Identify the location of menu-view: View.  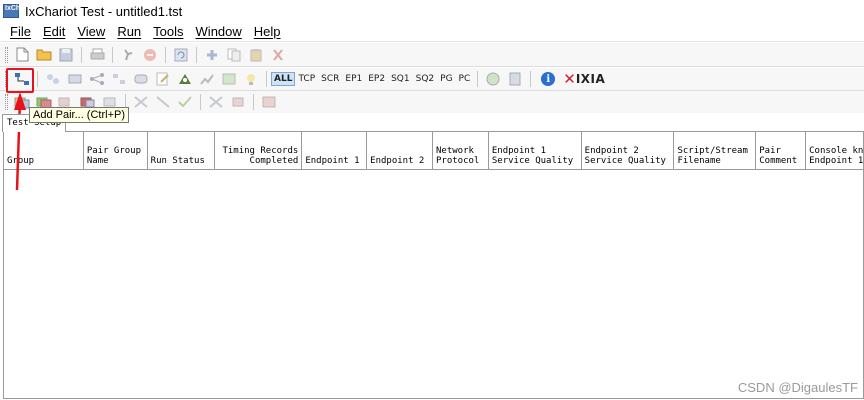
(91, 31).